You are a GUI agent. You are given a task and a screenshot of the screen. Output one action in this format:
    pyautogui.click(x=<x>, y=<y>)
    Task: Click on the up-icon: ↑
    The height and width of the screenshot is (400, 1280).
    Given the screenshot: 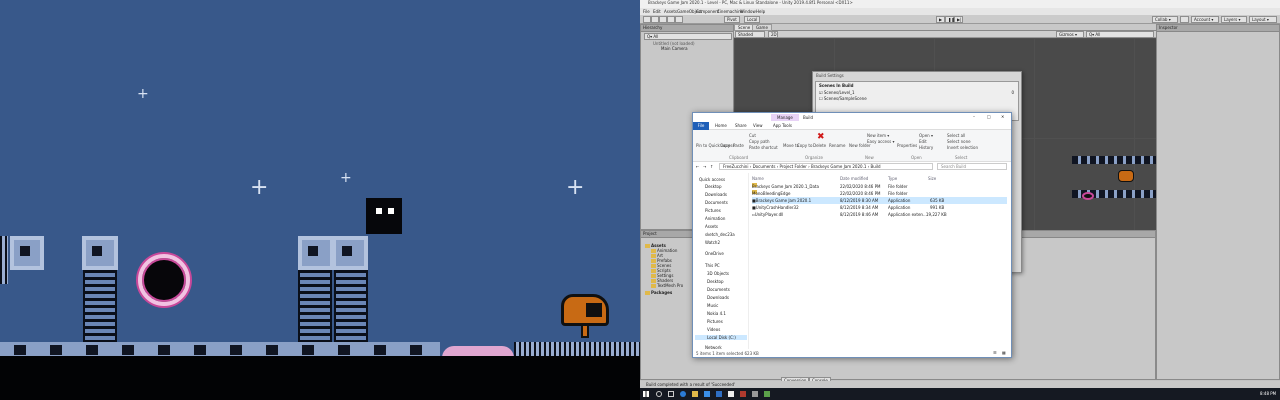 What is the action you would take?
    pyautogui.click(x=711, y=166)
    